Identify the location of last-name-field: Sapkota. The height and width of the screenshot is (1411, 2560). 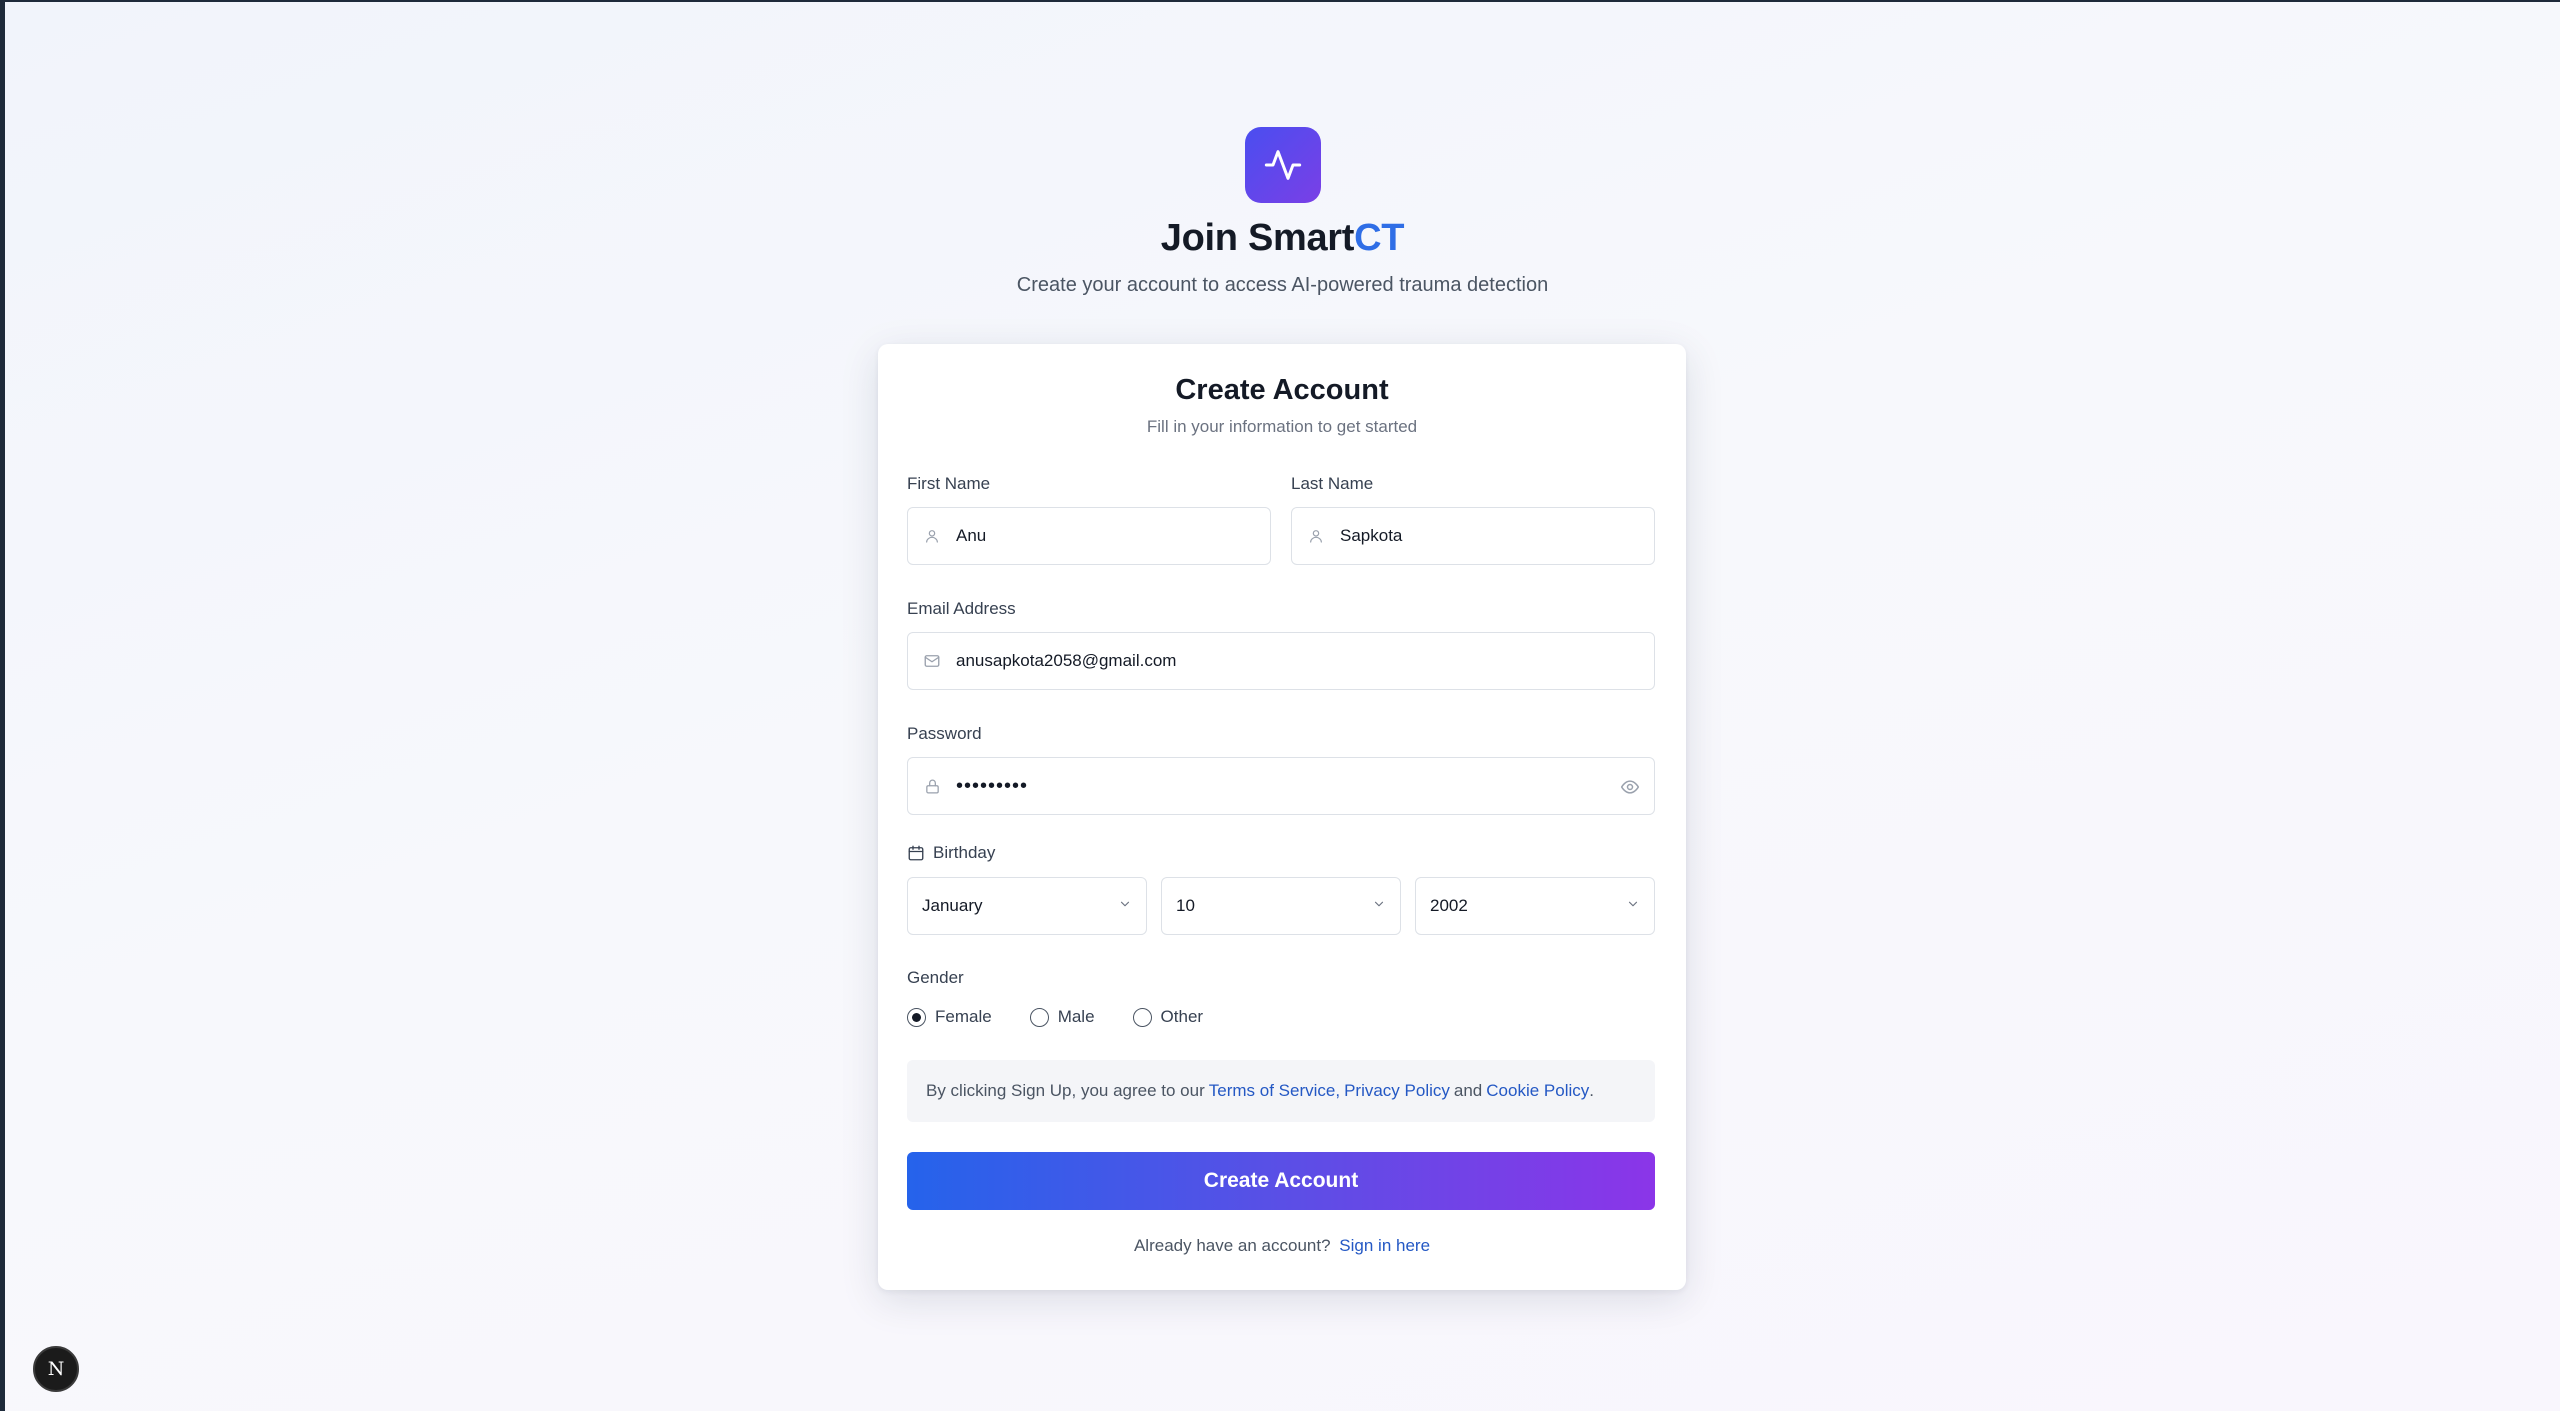
(1473, 536).